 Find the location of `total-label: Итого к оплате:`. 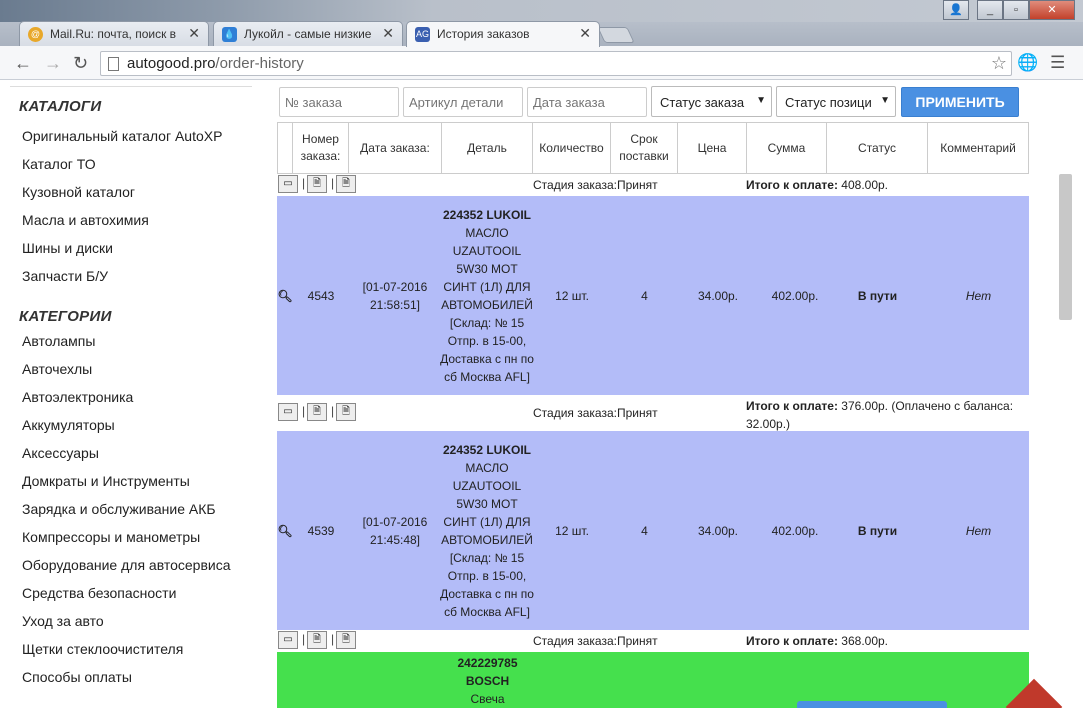

total-label: Итого к оплате: is located at coordinates (792, 641).